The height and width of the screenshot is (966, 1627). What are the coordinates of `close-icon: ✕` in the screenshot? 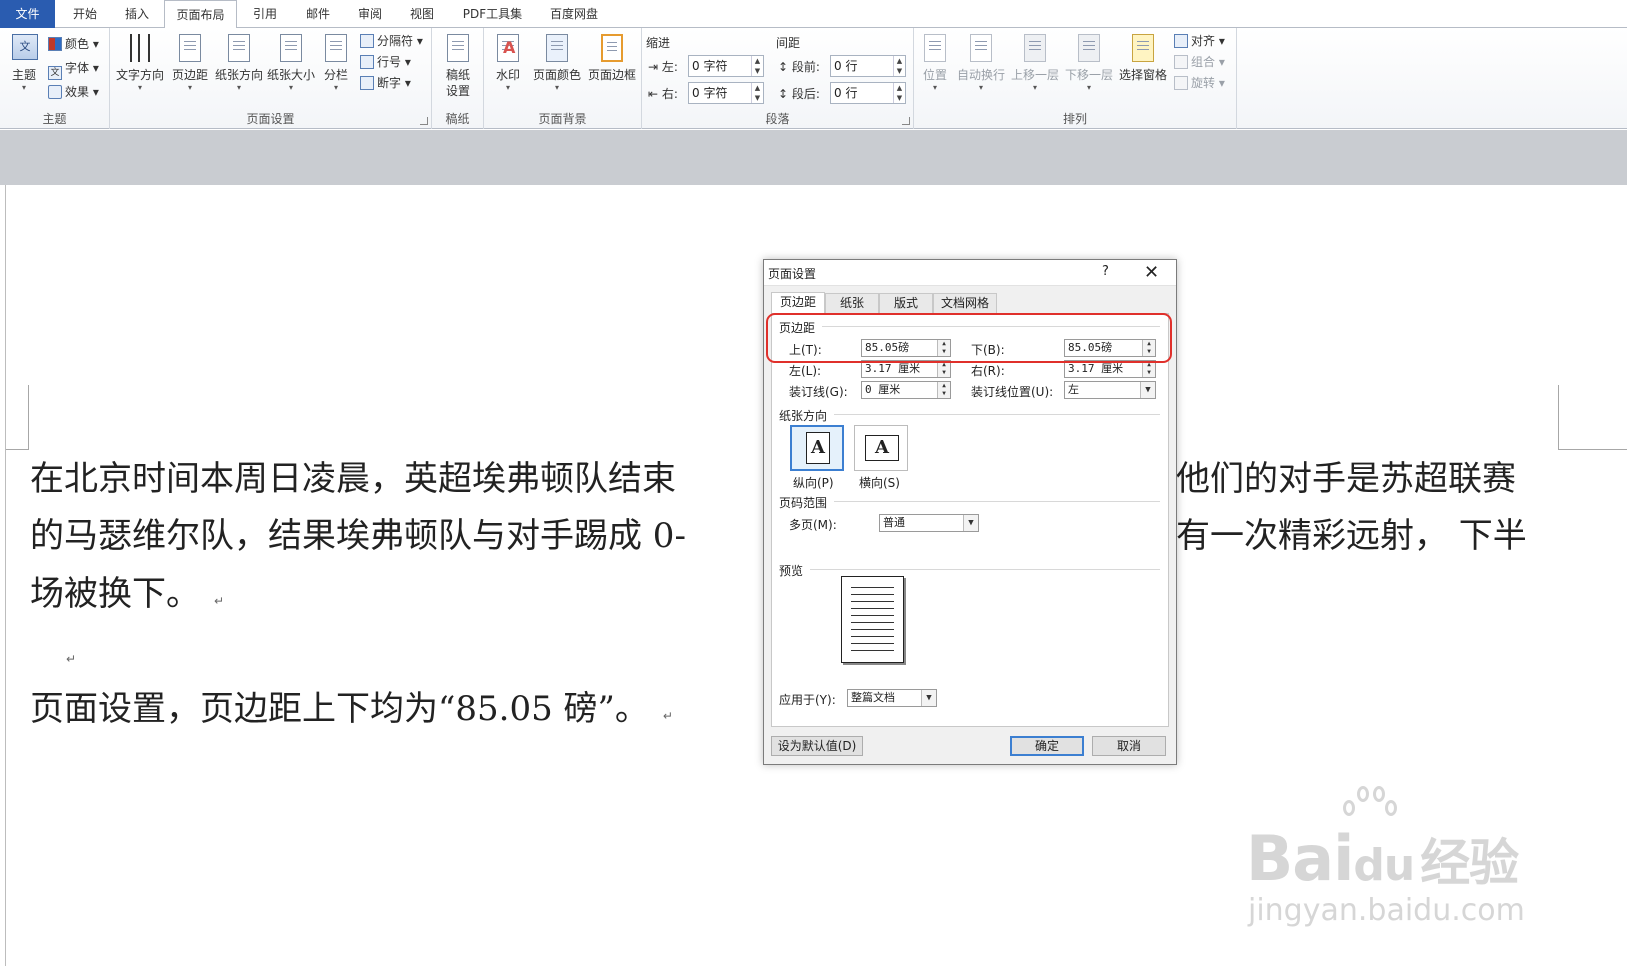 It's located at (1151, 272).